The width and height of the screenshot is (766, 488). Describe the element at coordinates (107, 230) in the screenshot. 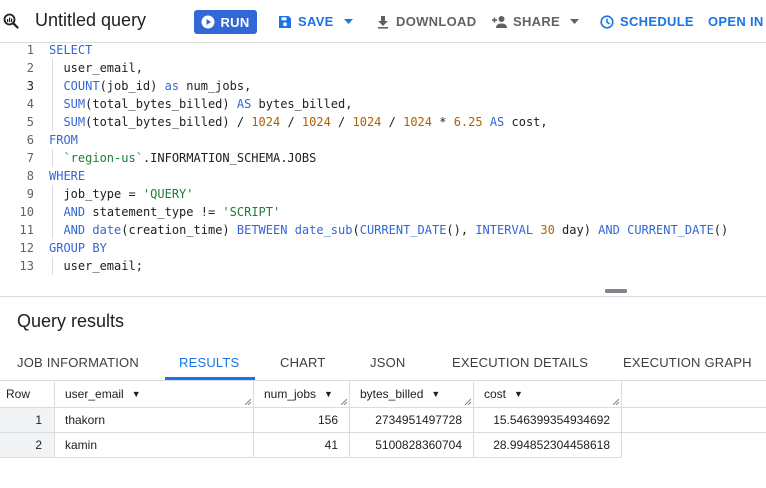

I see `code-token: date` at that location.